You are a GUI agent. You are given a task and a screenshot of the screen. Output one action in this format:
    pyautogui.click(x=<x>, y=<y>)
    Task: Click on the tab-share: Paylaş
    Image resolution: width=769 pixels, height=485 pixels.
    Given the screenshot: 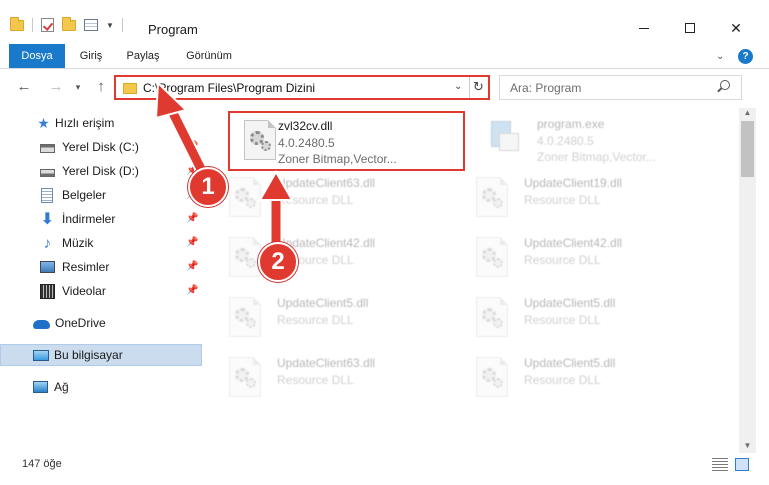 What is the action you would take?
    pyautogui.click(x=143, y=56)
    